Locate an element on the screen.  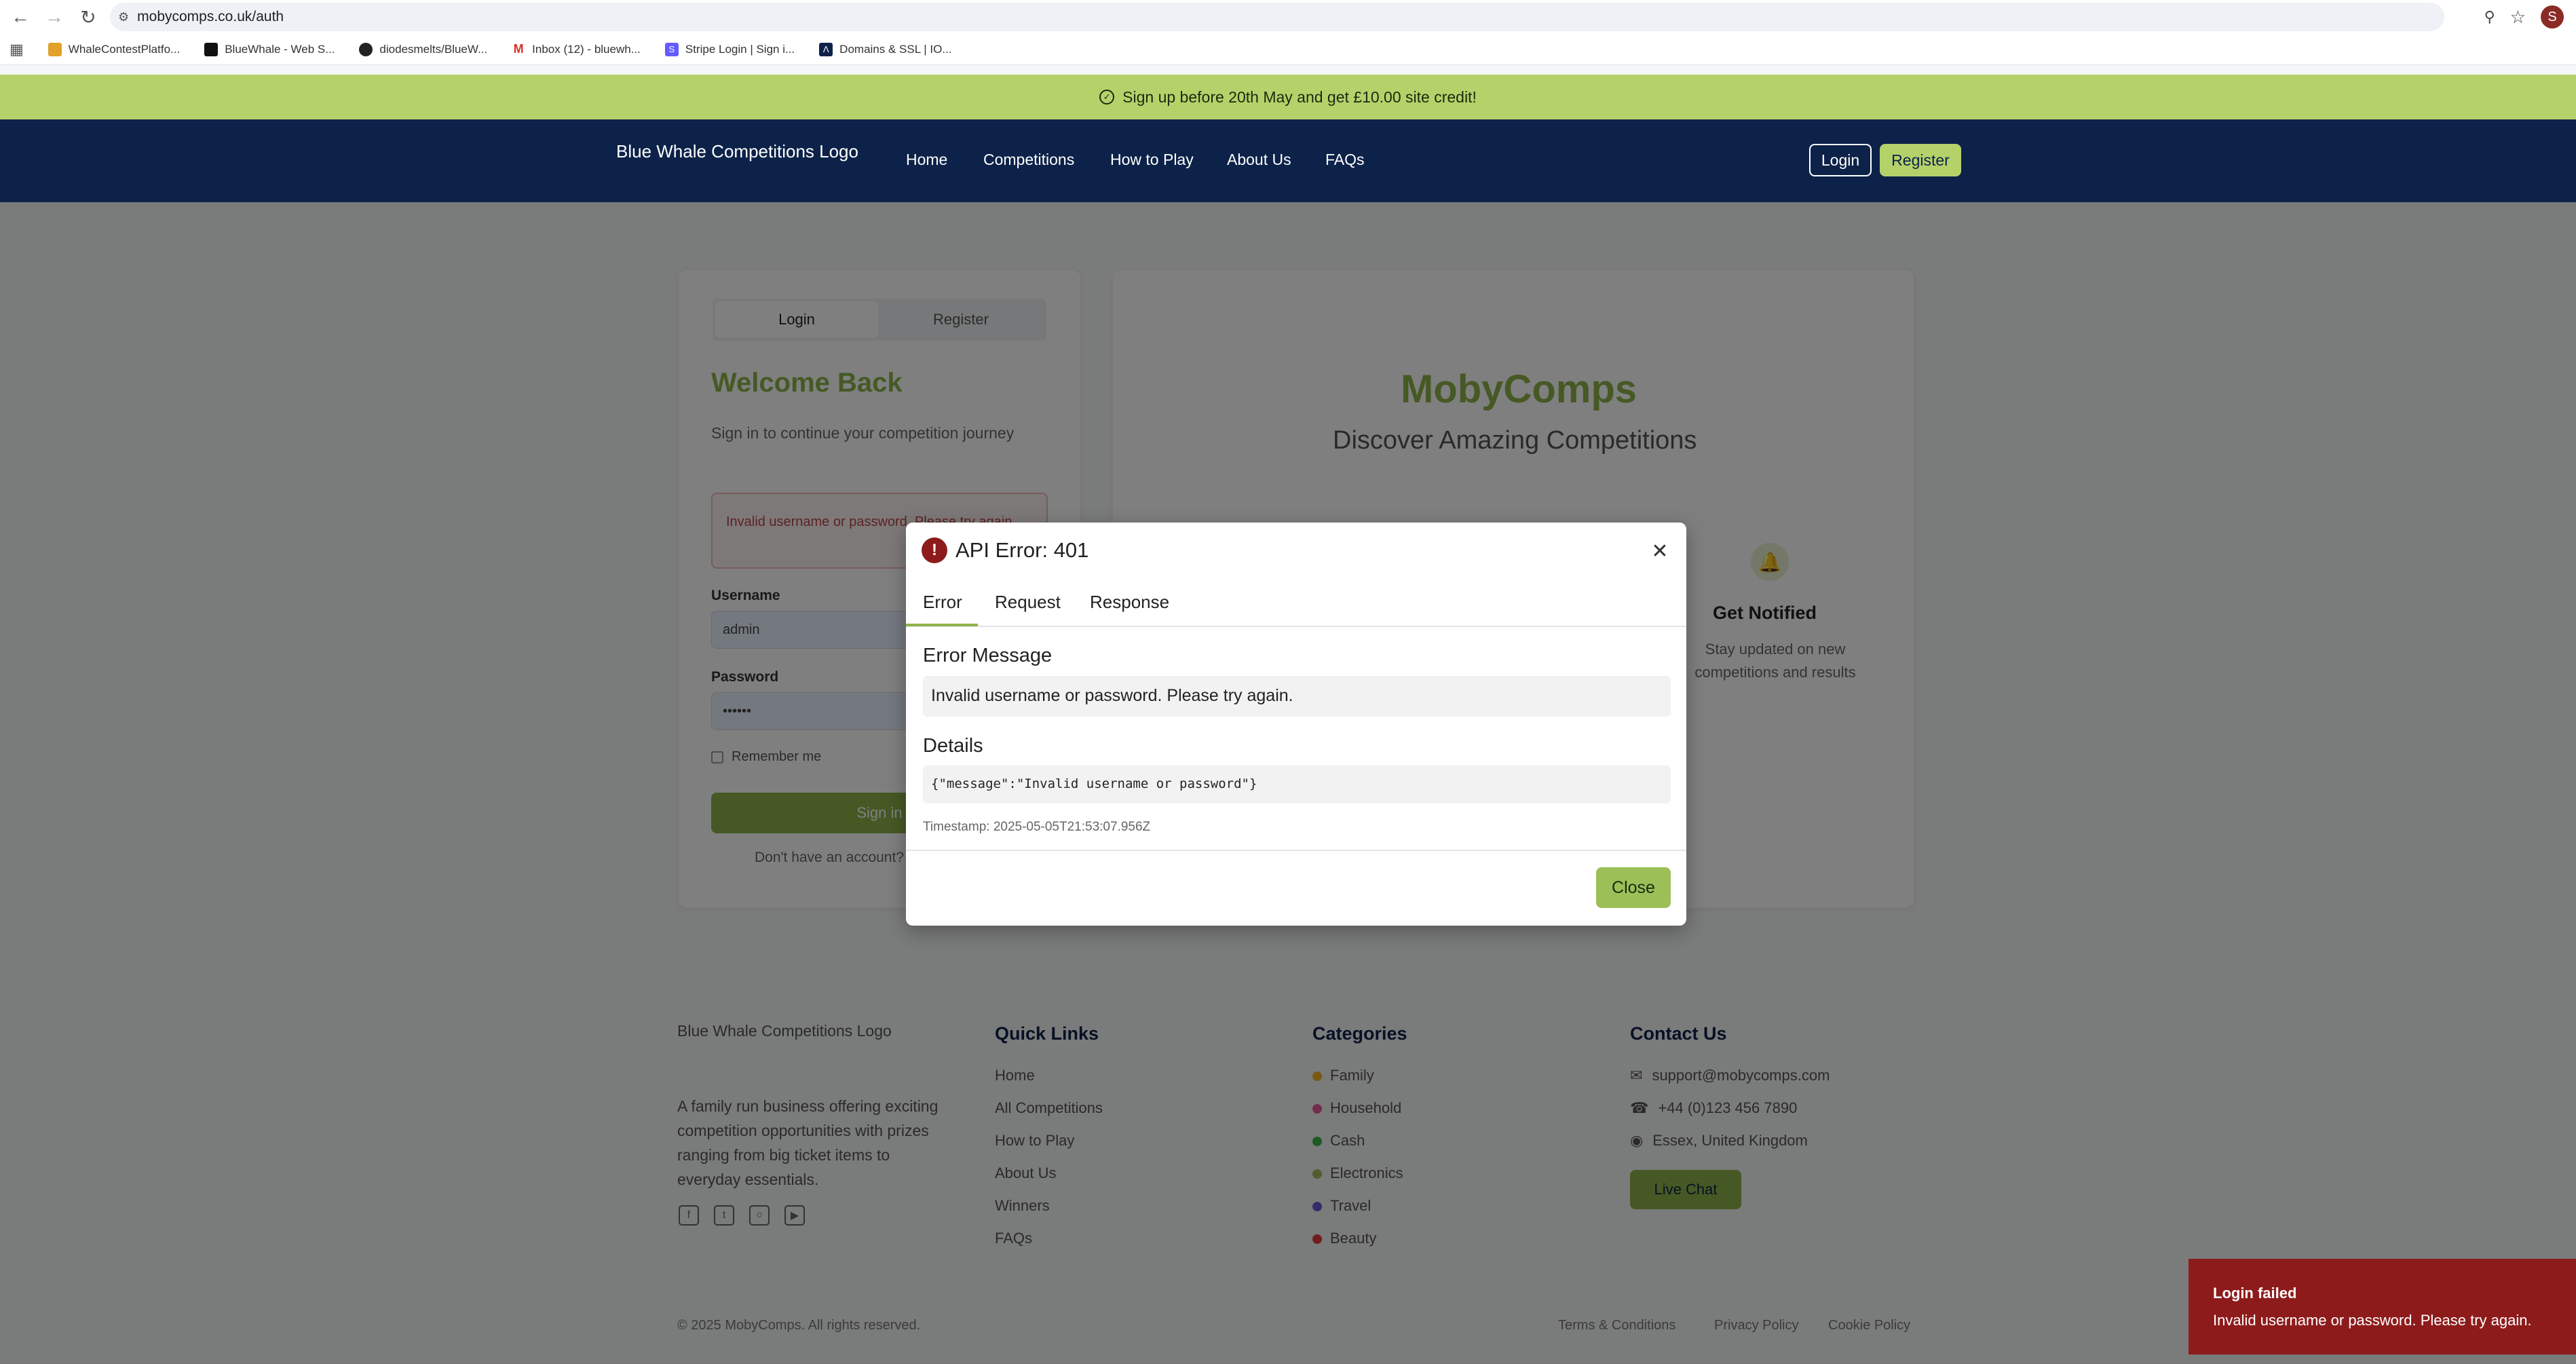
dialog-title-text: API Error: 401 is located at coordinates (1022, 550).